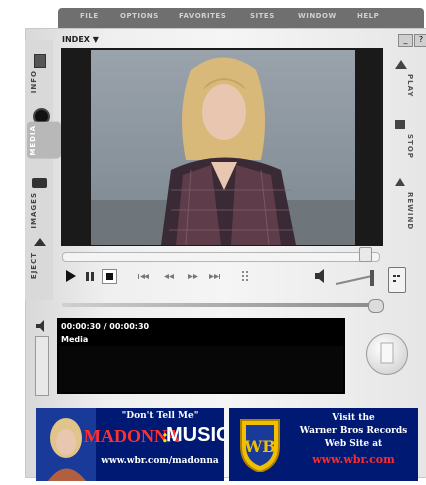  I want to click on wb-shield-logo: WB, so click(260, 445).